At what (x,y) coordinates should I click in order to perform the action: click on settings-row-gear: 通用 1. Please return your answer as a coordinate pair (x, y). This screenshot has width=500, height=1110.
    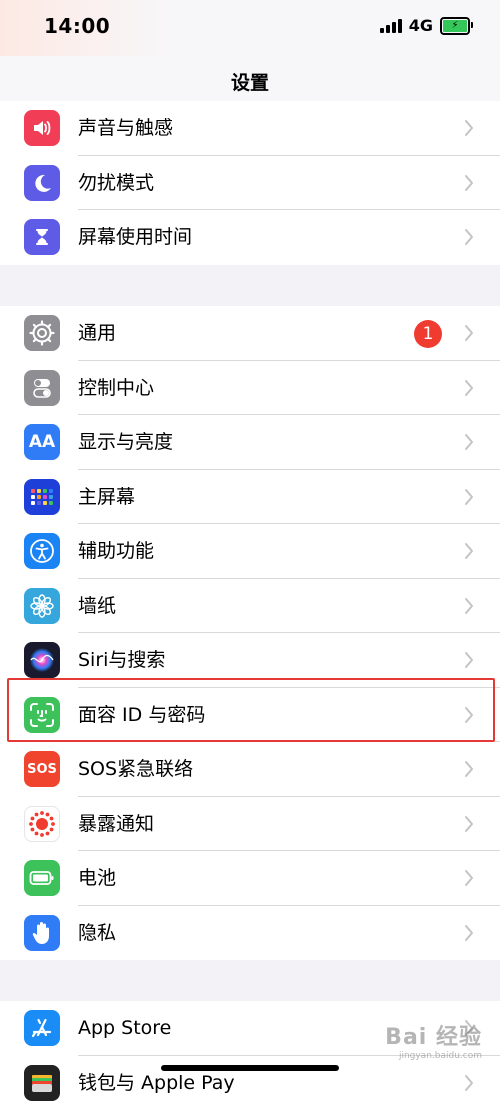
    Looking at the image, I should click on (250, 333).